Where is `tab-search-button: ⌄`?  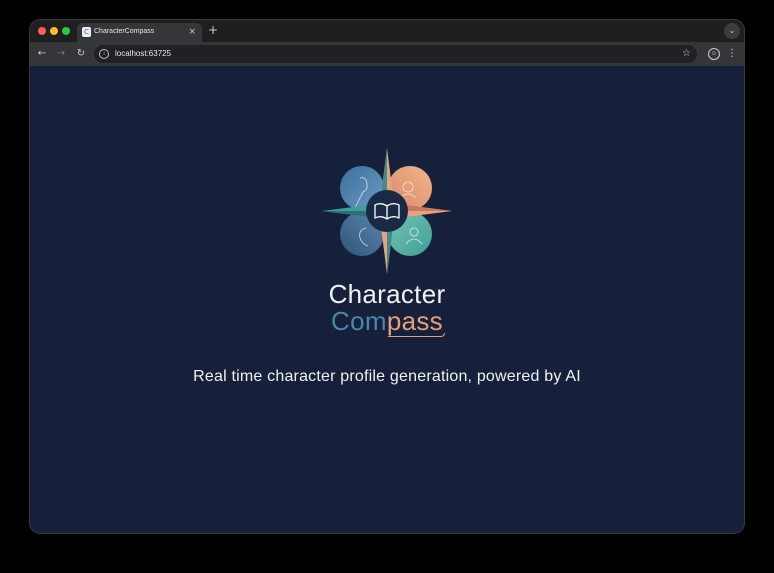 tab-search-button: ⌄ is located at coordinates (732, 31).